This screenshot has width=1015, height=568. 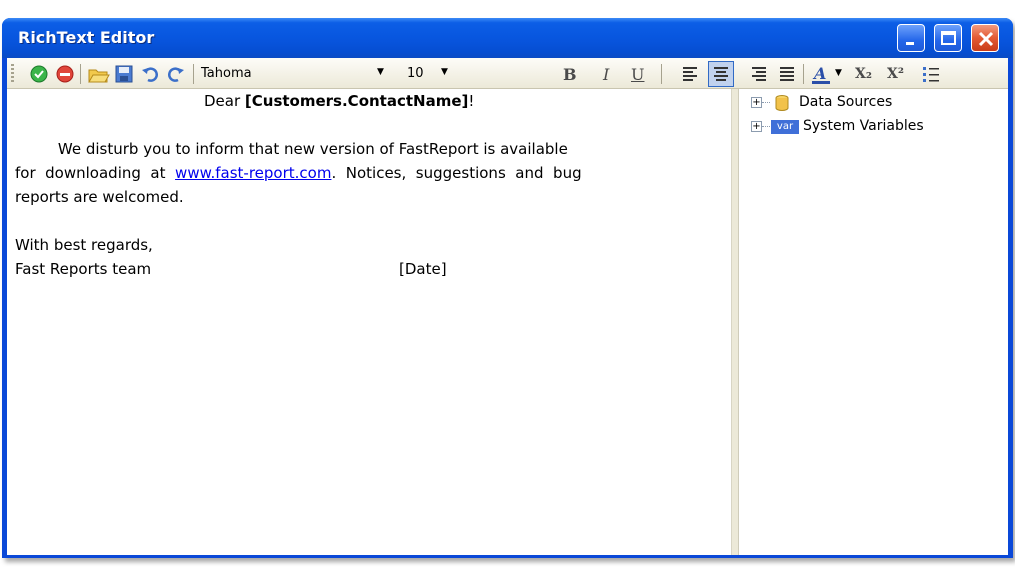 I want to click on align-justify-icon, so click(x=787, y=74).